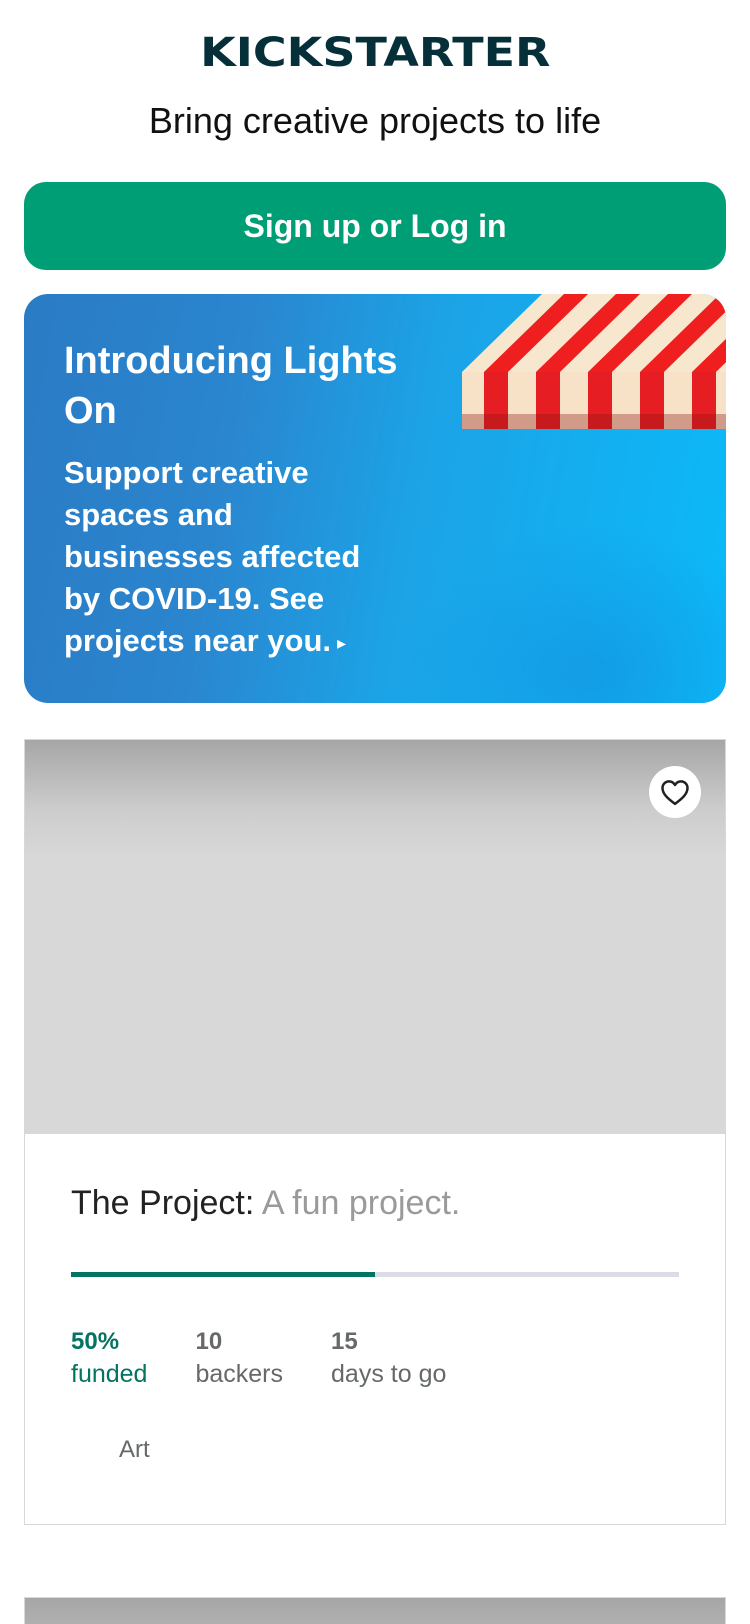 This screenshot has height=1624, width=750. I want to click on favorite-button, so click(675, 792).